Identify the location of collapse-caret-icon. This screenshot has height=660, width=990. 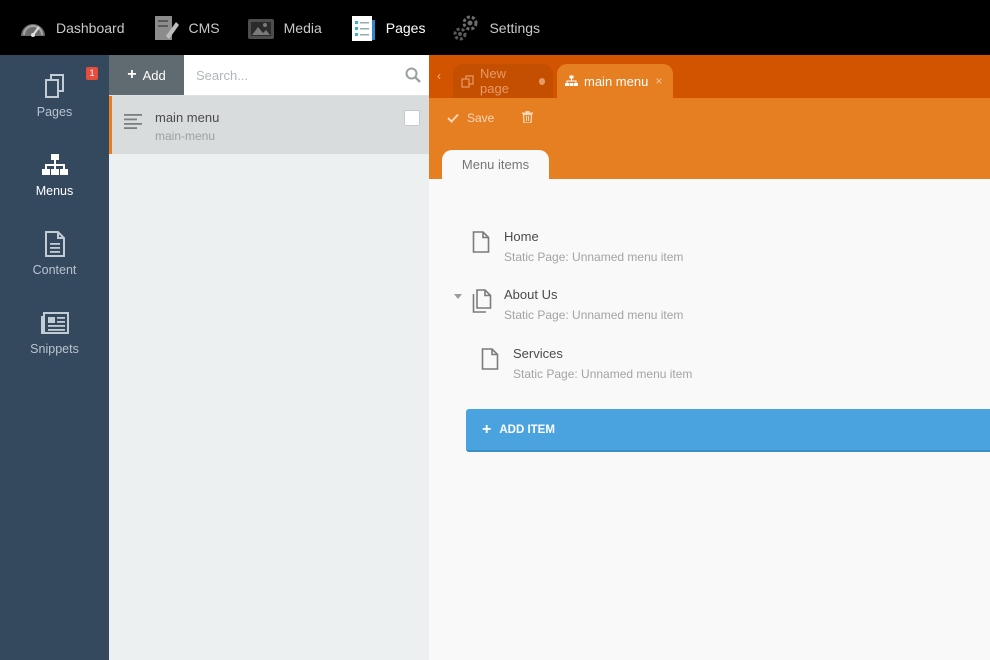
(458, 296).